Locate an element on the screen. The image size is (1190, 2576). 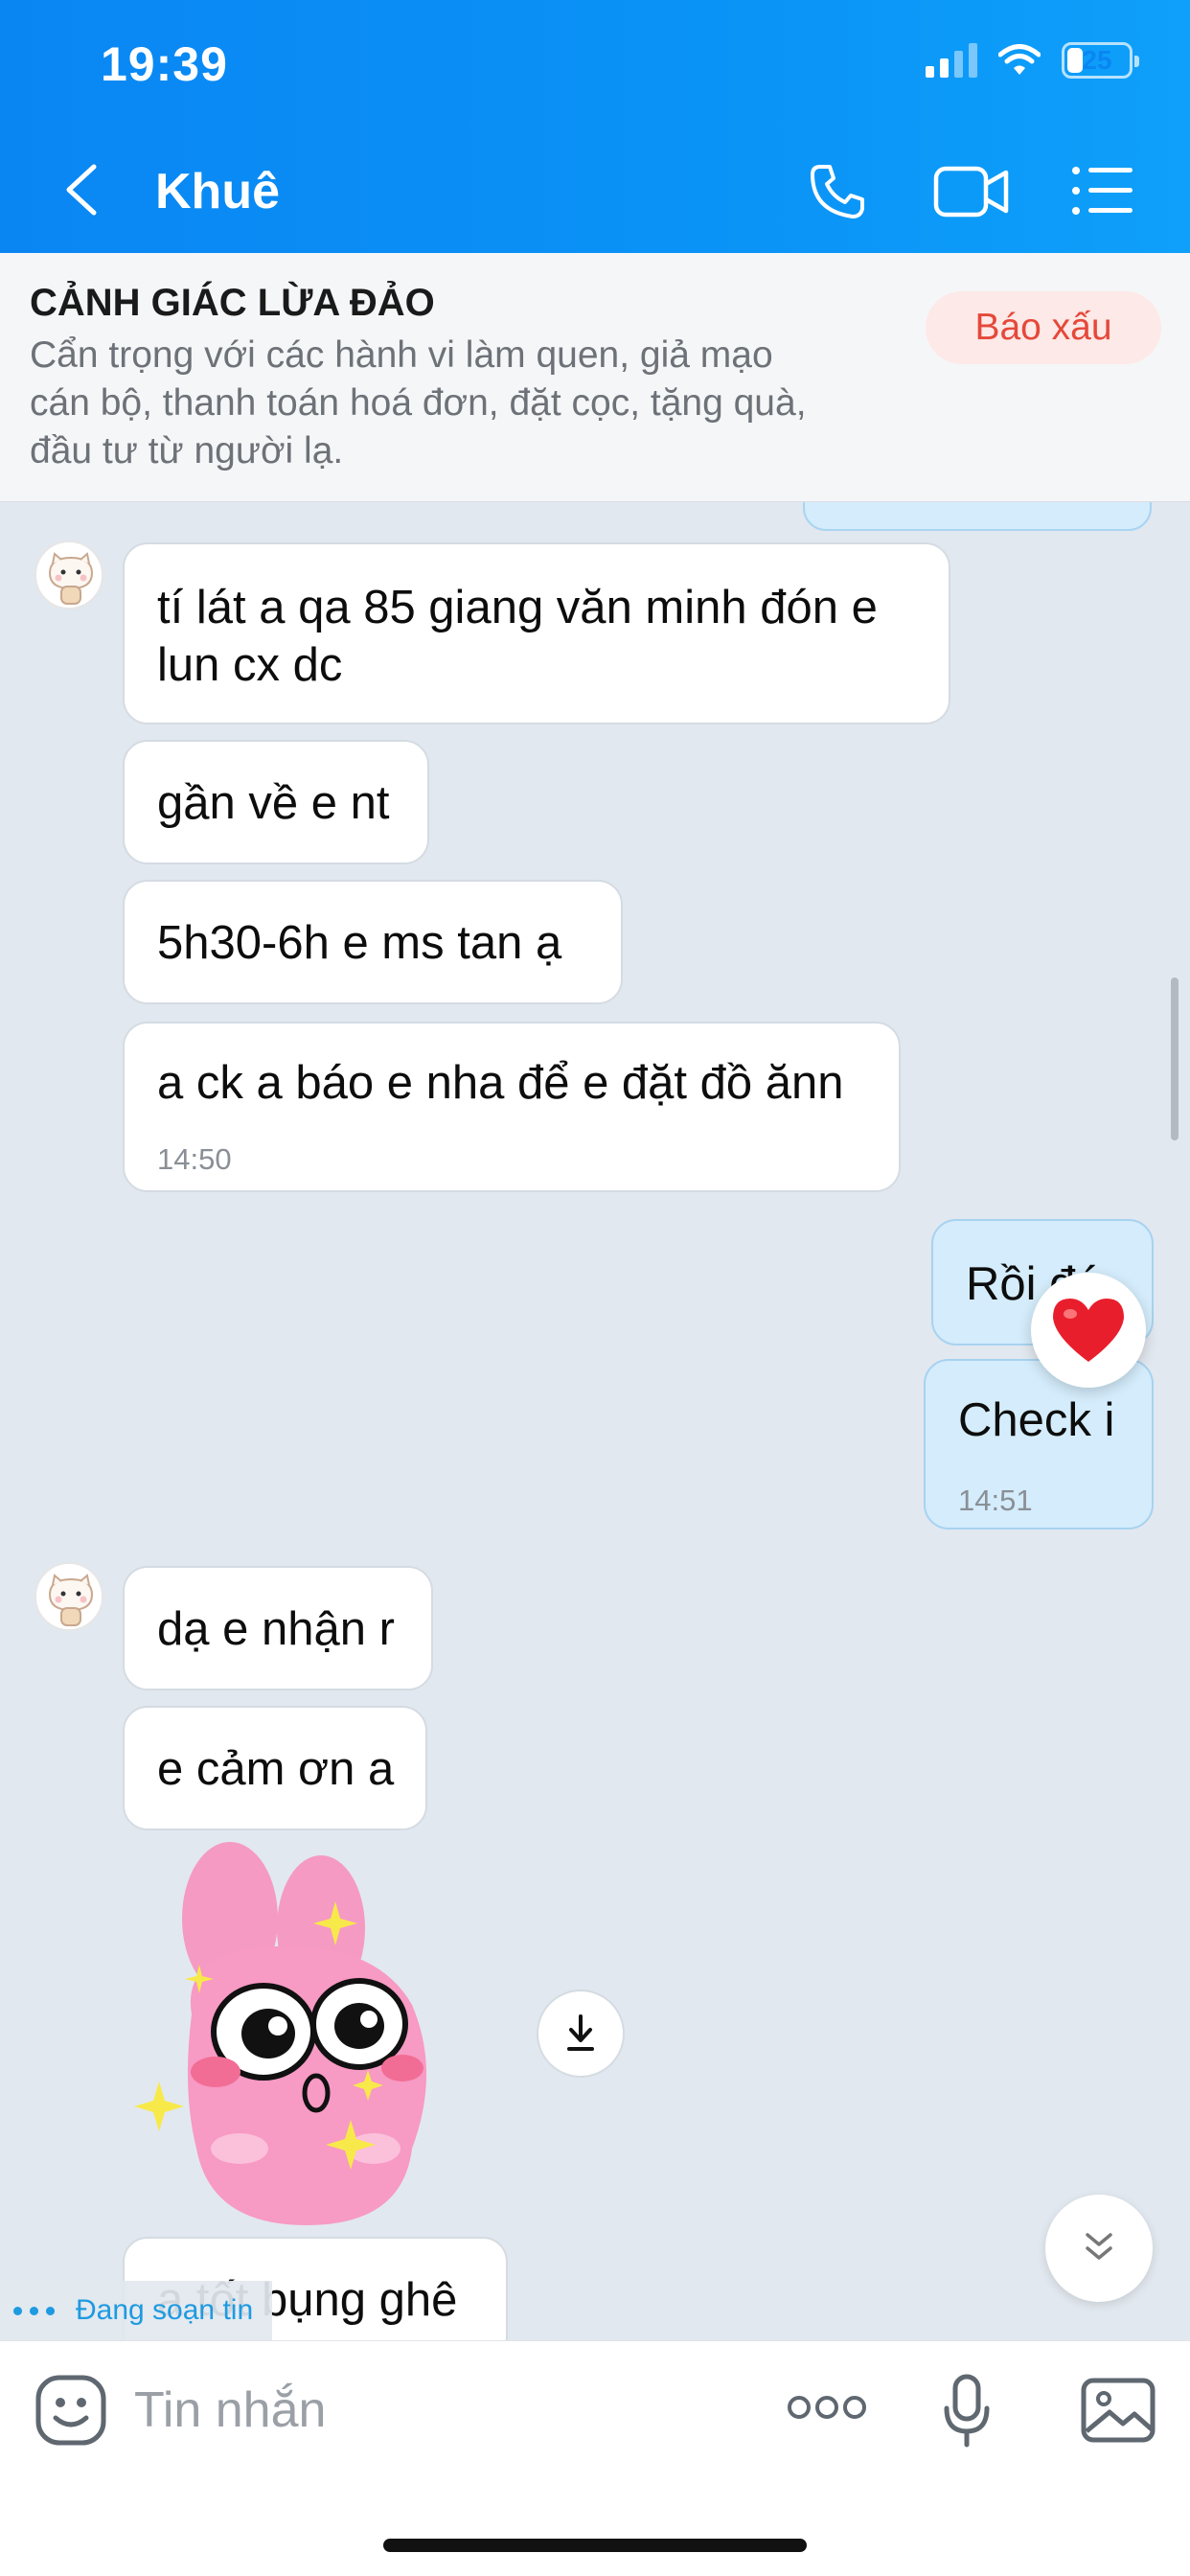
message-text: dạ e nhận r is located at coordinates (276, 1629).